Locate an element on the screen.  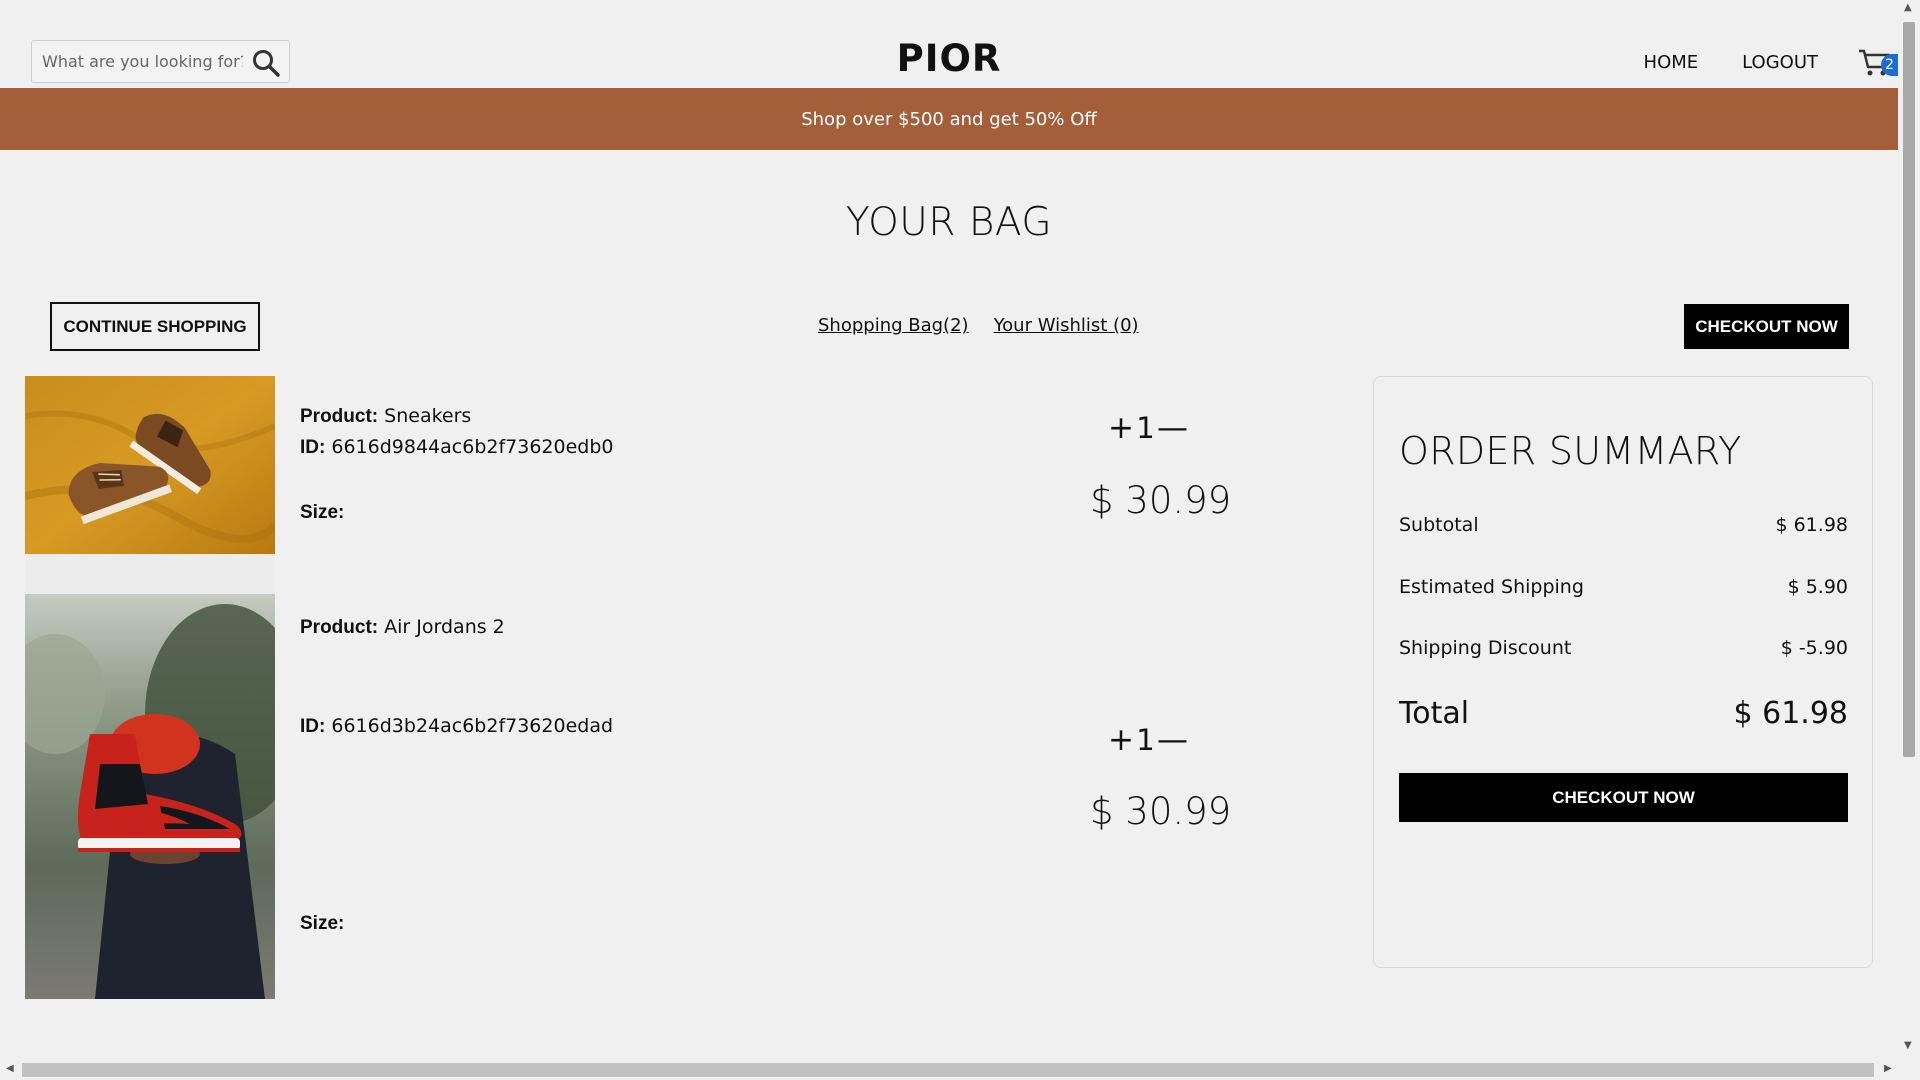
total-label: Total is located at coordinates (1434, 713).